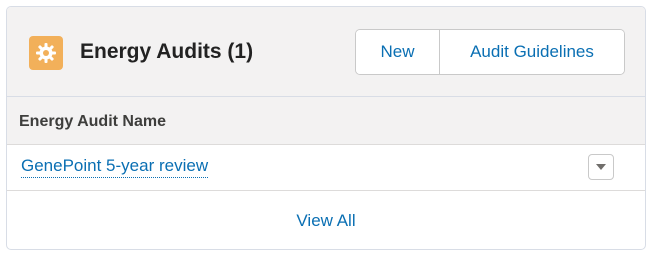 This screenshot has width=654, height=257. I want to click on chevron-down-icon, so click(601, 167).